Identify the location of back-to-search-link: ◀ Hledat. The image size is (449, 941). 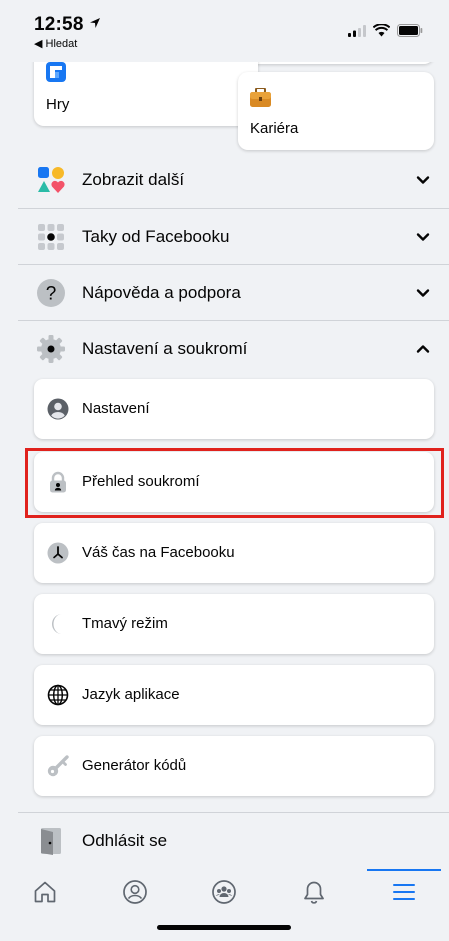
(55, 43).